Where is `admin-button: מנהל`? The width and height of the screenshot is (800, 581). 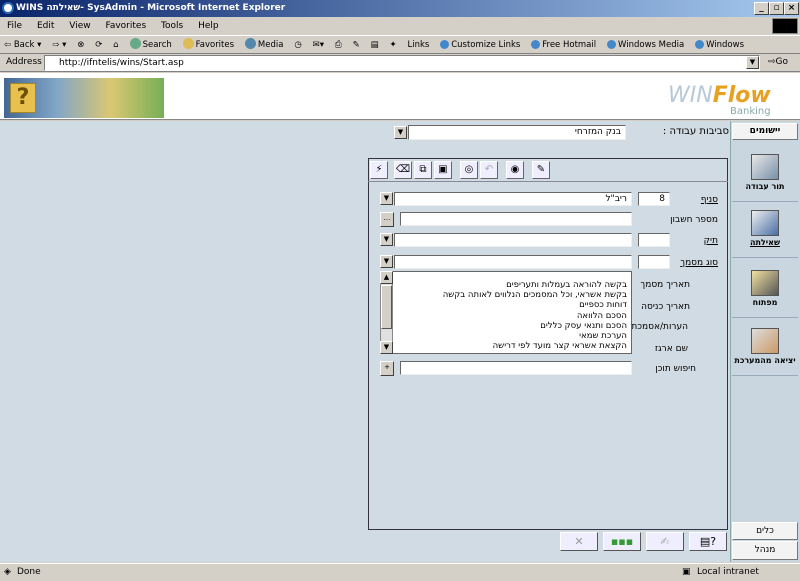
admin-button: מנהל is located at coordinates (765, 550).